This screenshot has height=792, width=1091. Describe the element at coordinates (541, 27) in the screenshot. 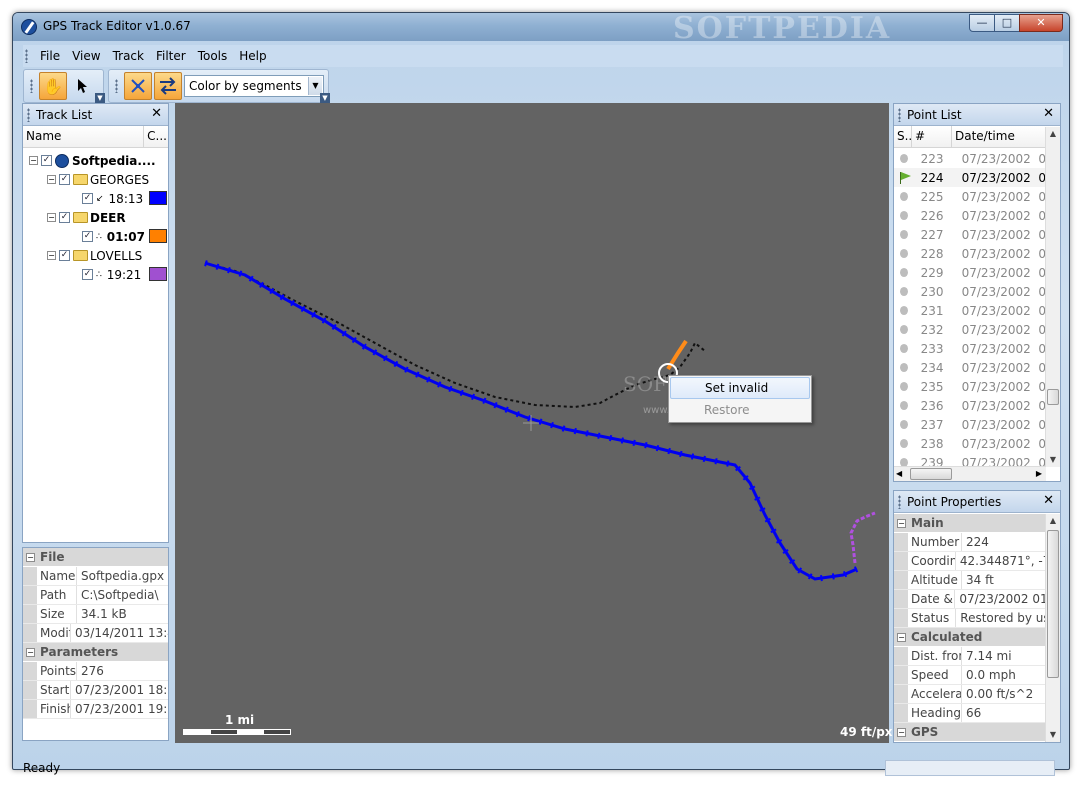

I see `title-bar: SOFTPEDIA GPS Track Editor v1.0.67 — □ ✕` at that location.